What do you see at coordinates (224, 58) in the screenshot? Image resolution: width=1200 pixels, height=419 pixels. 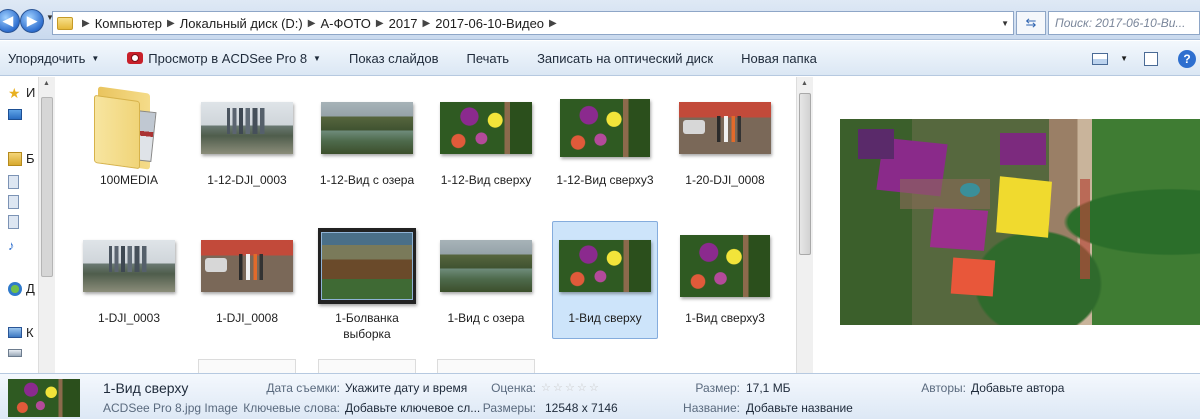 I see `open-in-acdsee-button: Просмотр в ACDSee Pro 8 ▼` at bounding box center [224, 58].